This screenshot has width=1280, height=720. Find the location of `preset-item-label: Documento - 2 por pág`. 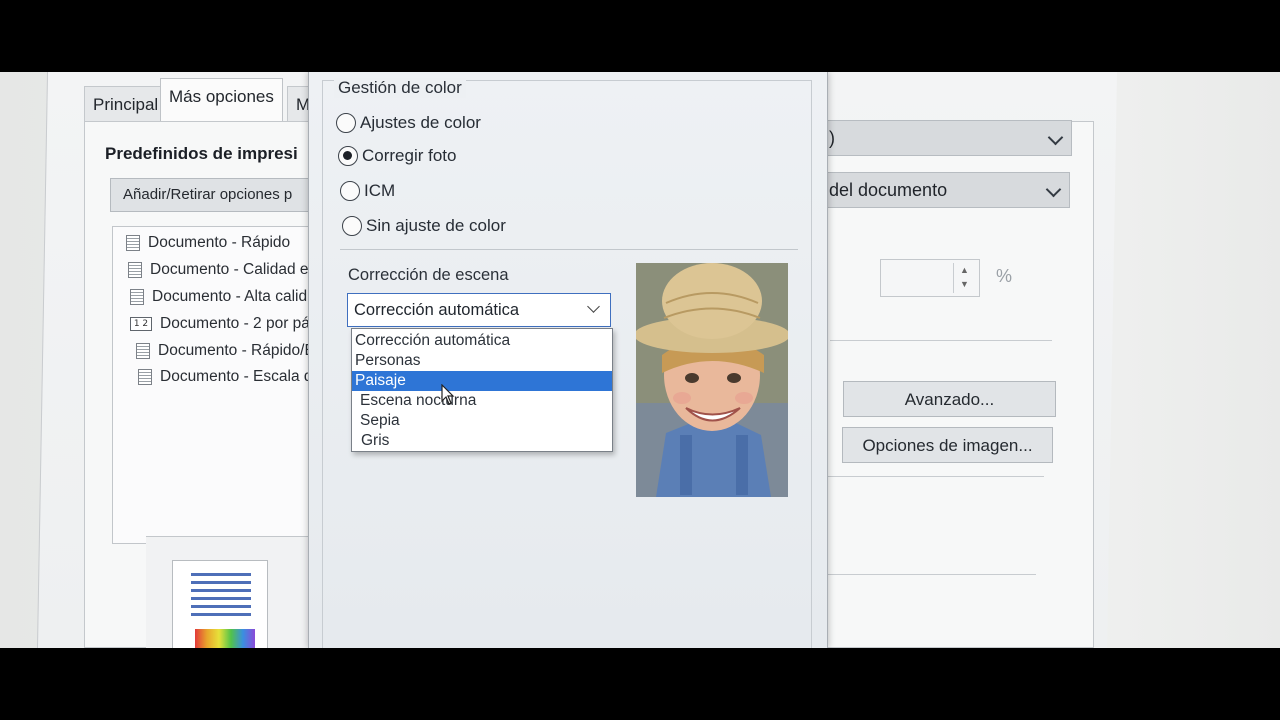

preset-item-label: Documento - 2 por pág is located at coordinates (239, 323).